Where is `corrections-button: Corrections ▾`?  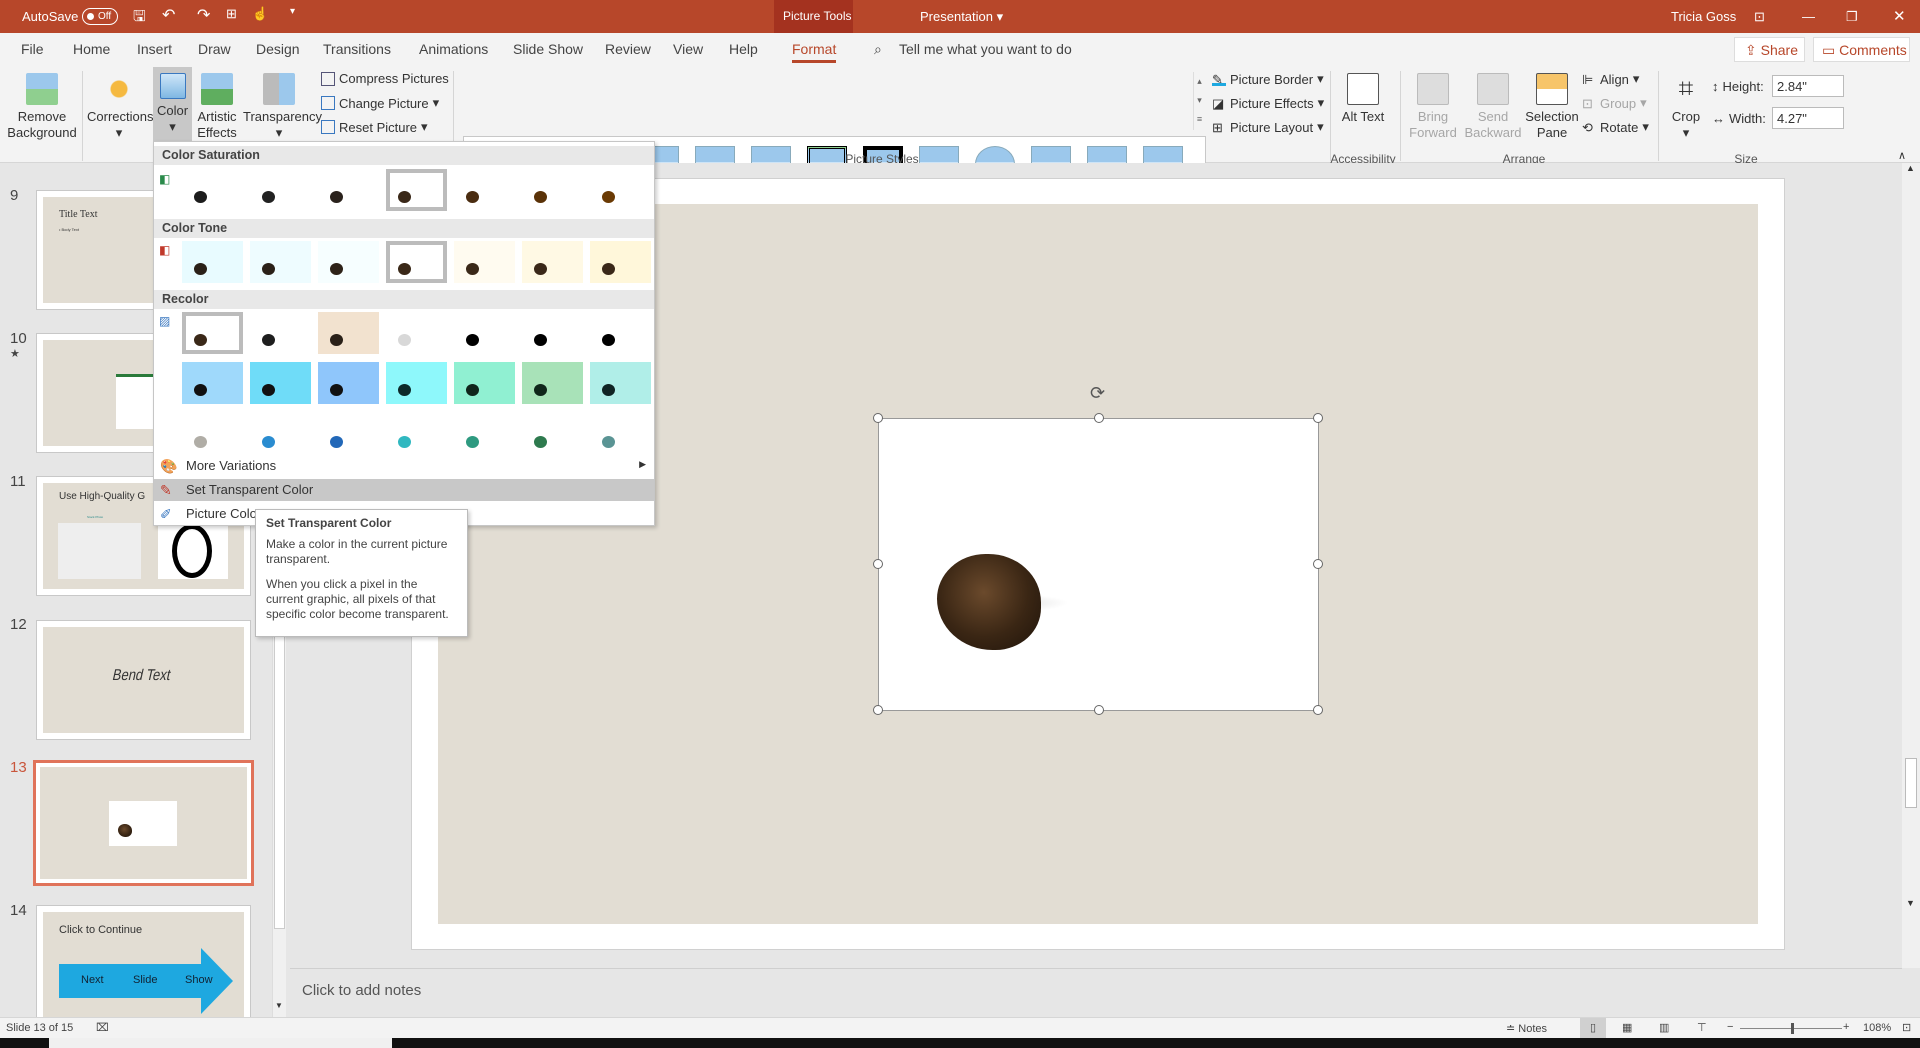 corrections-button: Corrections ▾ is located at coordinates (120, 107).